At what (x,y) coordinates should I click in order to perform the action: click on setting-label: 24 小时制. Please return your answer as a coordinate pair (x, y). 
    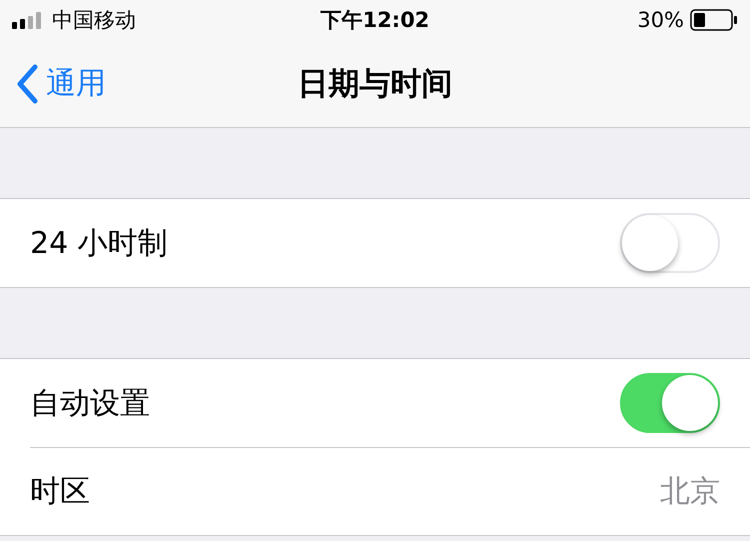
    Looking at the image, I should click on (99, 243).